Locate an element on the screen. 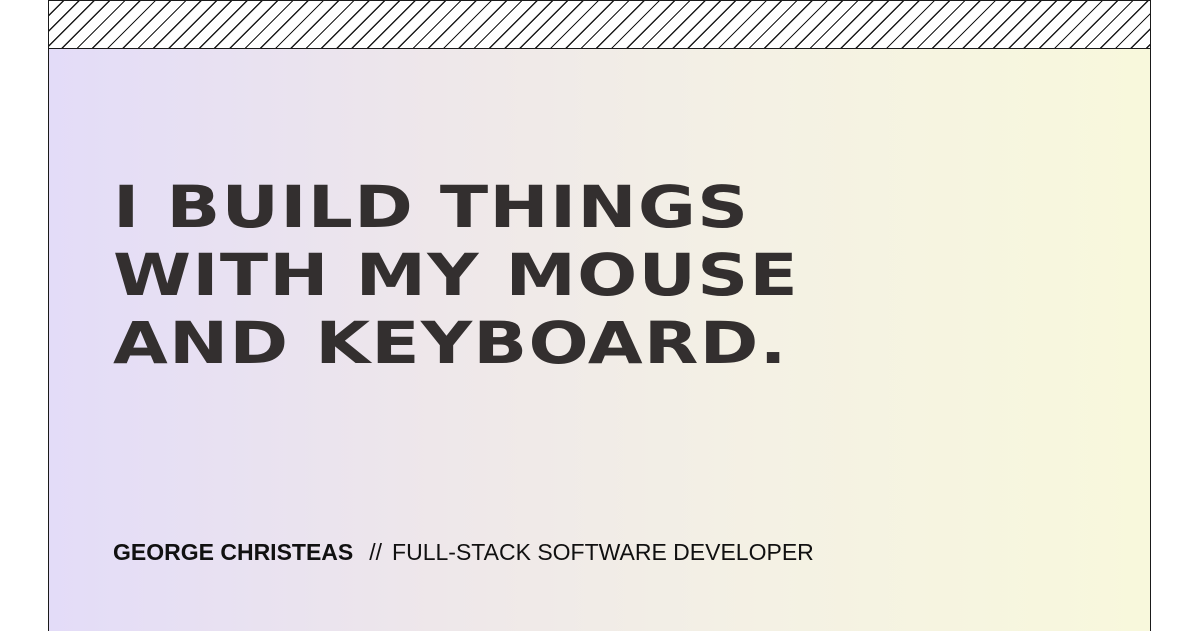 The image size is (1200, 631). headline-line-2: WITH MY MOUSE is located at coordinates (456, 275).